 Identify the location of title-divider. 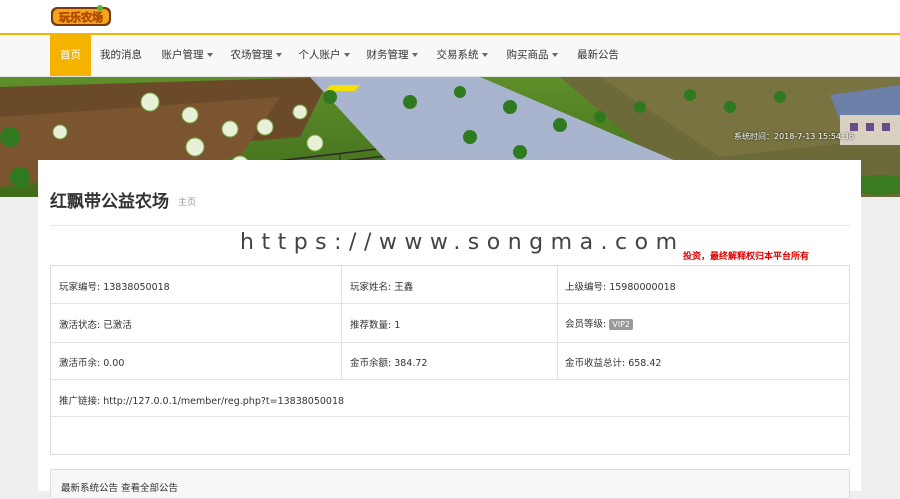
(450, 225).